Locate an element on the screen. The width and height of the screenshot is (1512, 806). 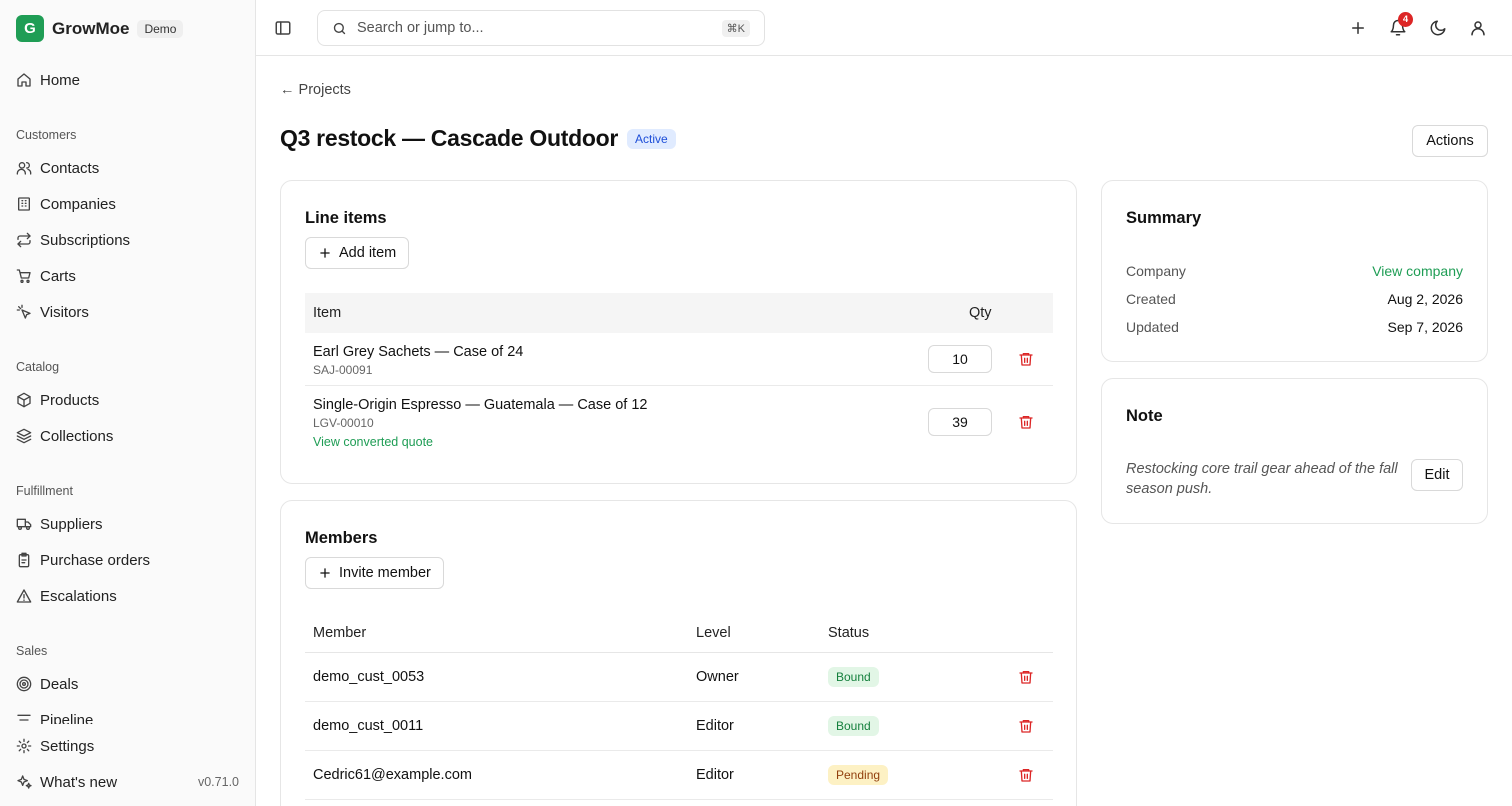
col-member: Member is located at coordinates (340, 633).